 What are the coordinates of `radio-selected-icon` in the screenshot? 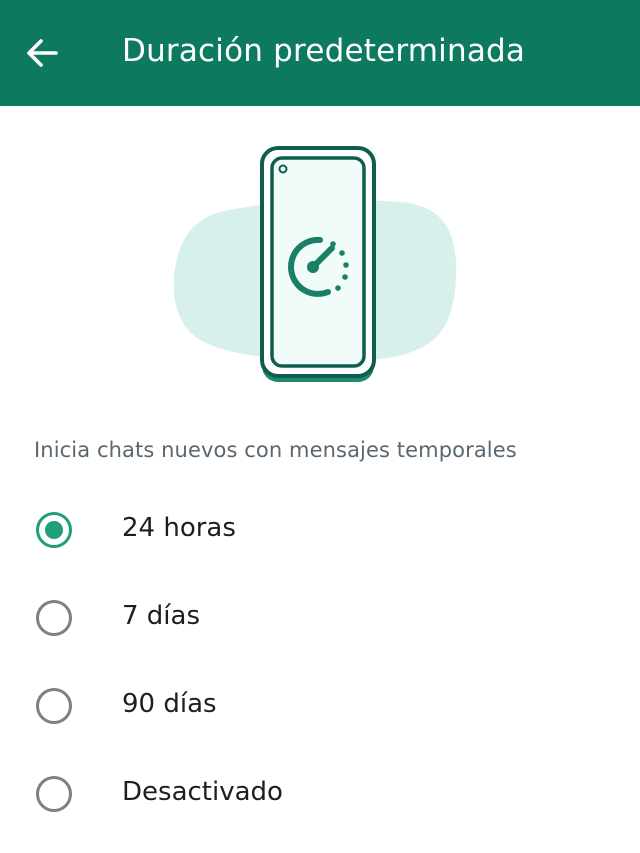 It's located at (54, 530).